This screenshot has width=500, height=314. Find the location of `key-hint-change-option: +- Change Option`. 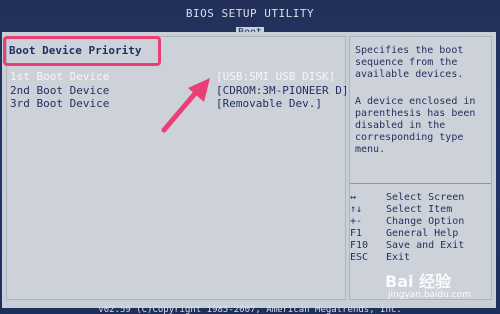

key-hint-change-option: +- Change Option is located at coordinates (420, 222).